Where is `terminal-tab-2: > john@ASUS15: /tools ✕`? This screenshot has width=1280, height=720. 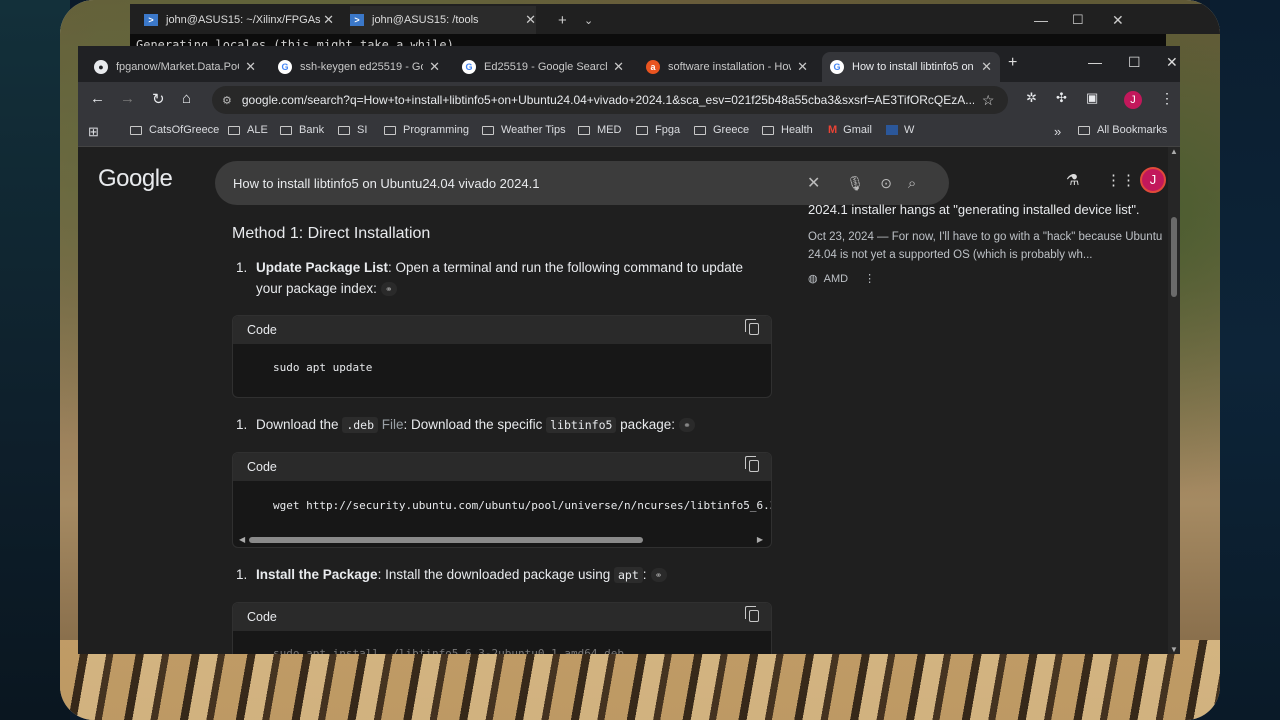 terminal-tab-2: > john@ASUS15: /tools ✕ is located at coordinates (443, 20).